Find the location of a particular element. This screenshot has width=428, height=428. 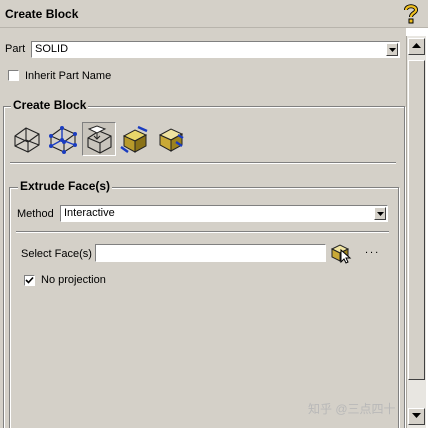

inherit-part-name-checkbox is located at coordinates (13, 75).